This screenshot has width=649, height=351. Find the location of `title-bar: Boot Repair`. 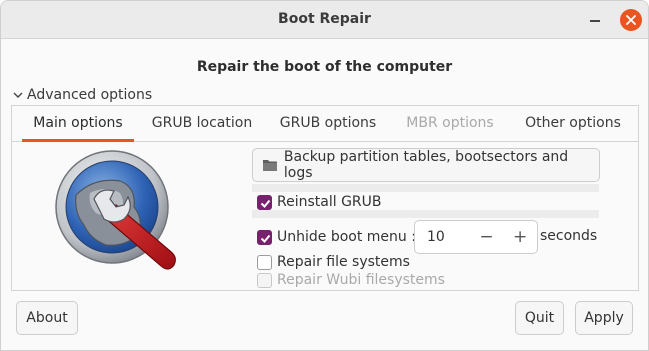

title-bar: Boot Repair is located at coordinates (324, 20).